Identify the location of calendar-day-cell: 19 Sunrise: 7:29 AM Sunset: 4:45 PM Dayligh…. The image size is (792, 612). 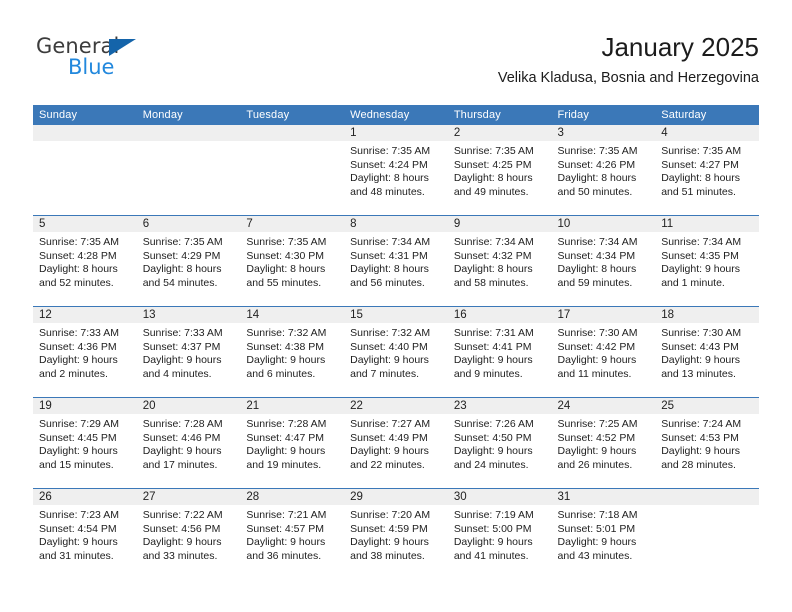
(85, 443).